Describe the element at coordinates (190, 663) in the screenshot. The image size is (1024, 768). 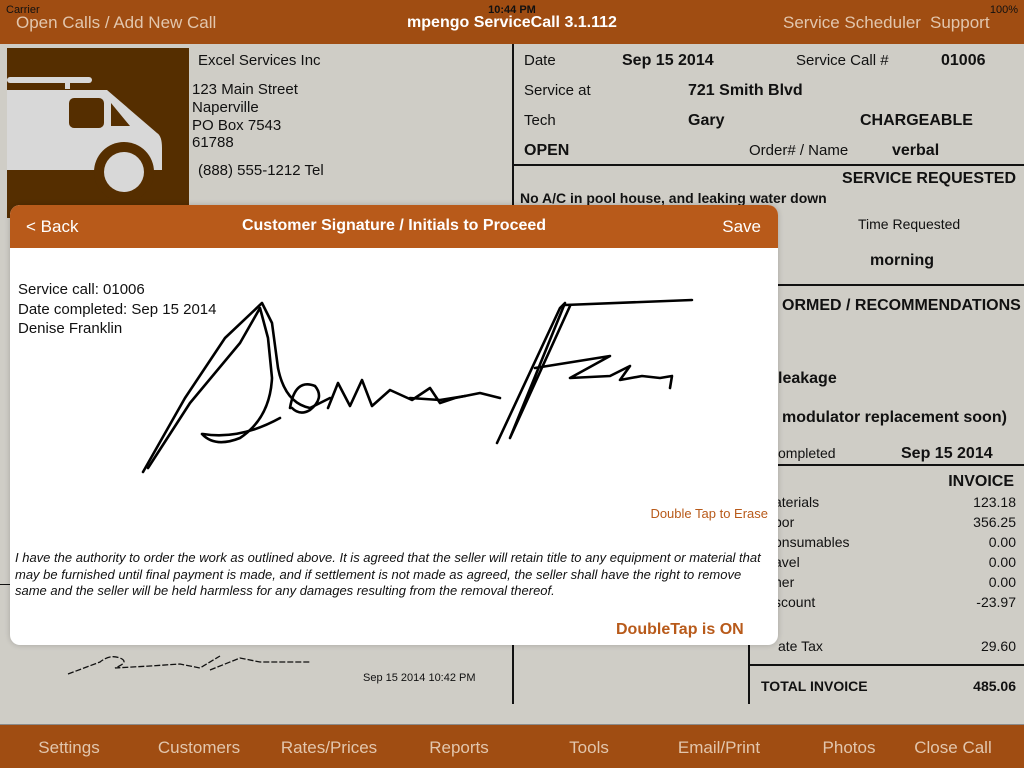
I see `background-signature` at that location.